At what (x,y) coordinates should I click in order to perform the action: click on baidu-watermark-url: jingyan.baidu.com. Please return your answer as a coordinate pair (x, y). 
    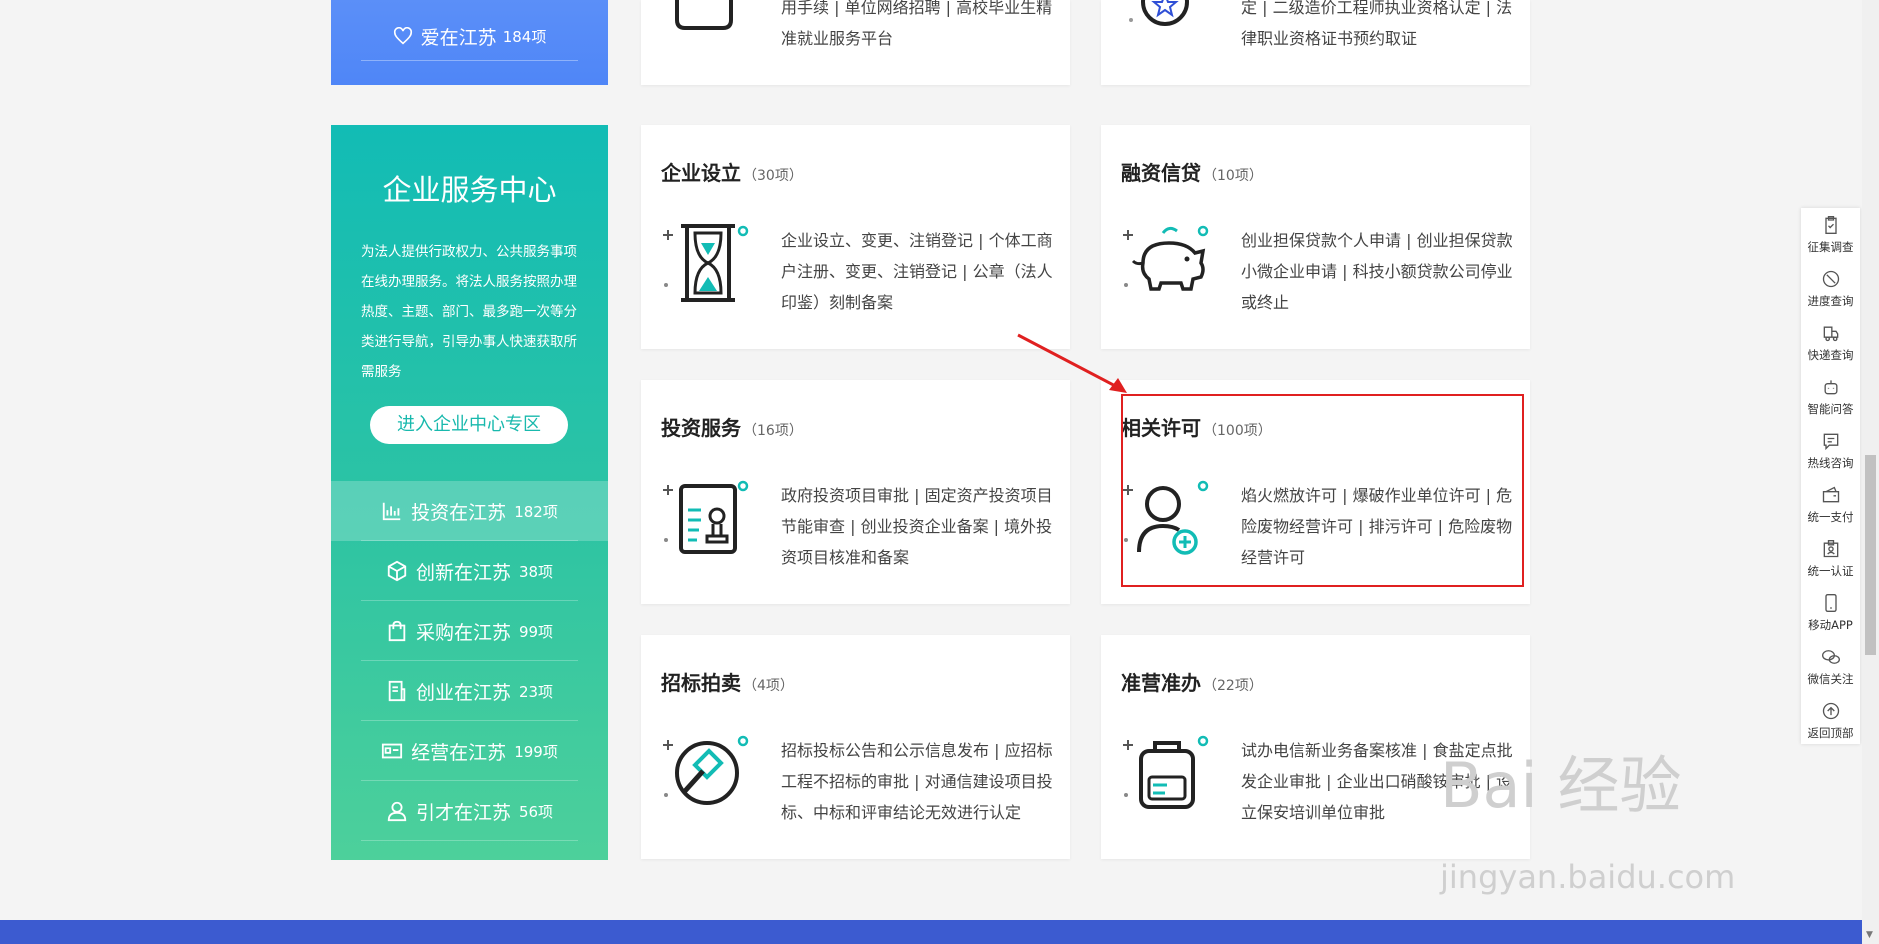
    Looking at the image, I should click on (1588, 877).